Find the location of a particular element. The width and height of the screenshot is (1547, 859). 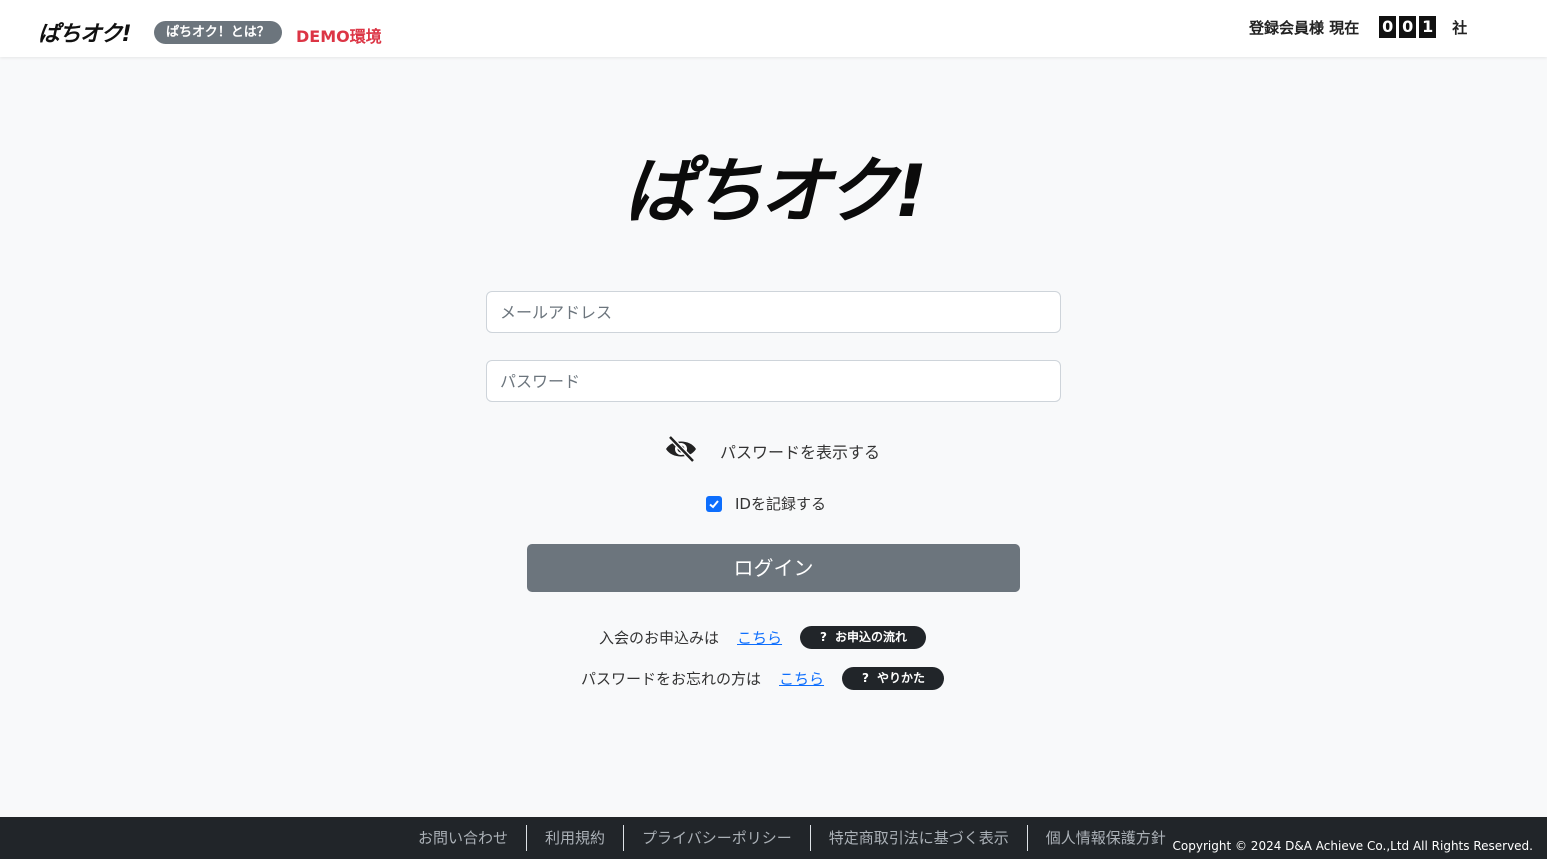

about-button: ぱちオク！とは？ is located at coordinates (218, 32).